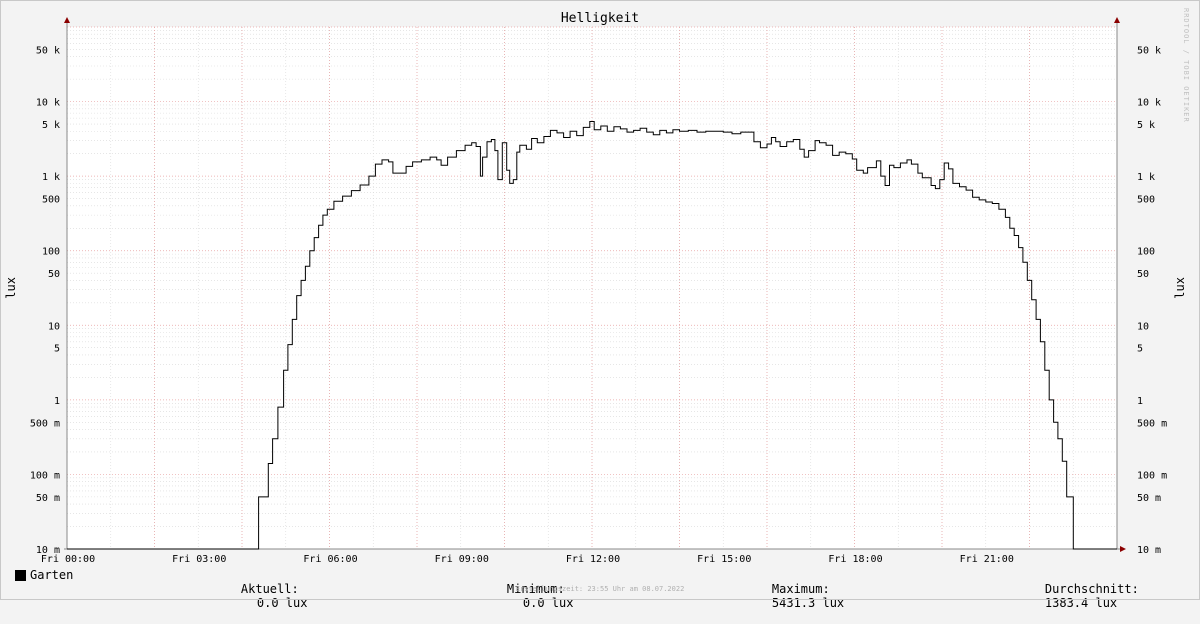  I want to click on legend-minimum: Minimum: 0.0 lux, so click(526, 596).